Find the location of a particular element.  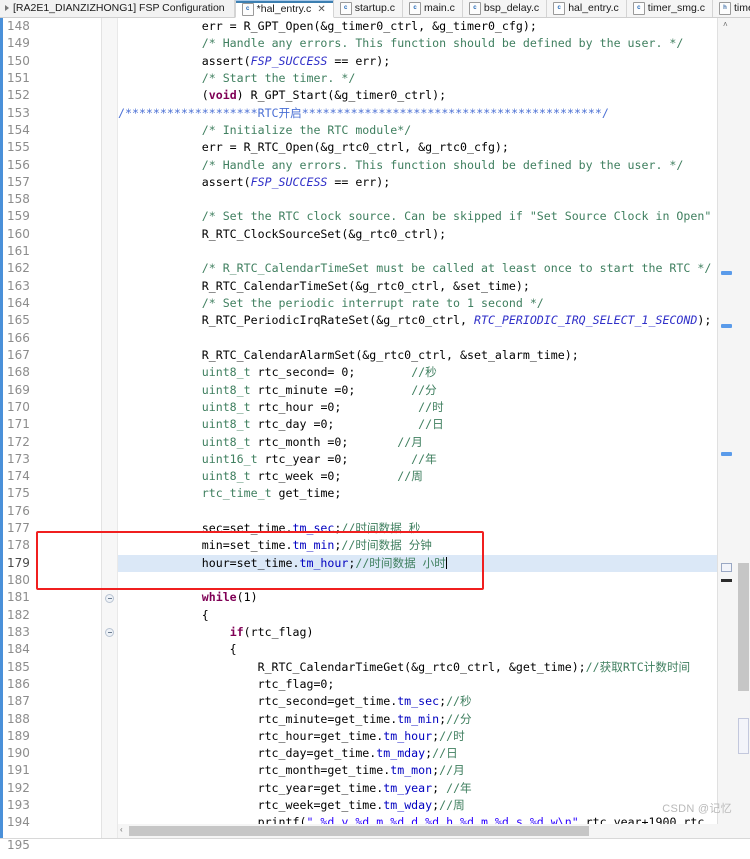

tab-startup-c: c startup.c is located at coordinates (368, 8).